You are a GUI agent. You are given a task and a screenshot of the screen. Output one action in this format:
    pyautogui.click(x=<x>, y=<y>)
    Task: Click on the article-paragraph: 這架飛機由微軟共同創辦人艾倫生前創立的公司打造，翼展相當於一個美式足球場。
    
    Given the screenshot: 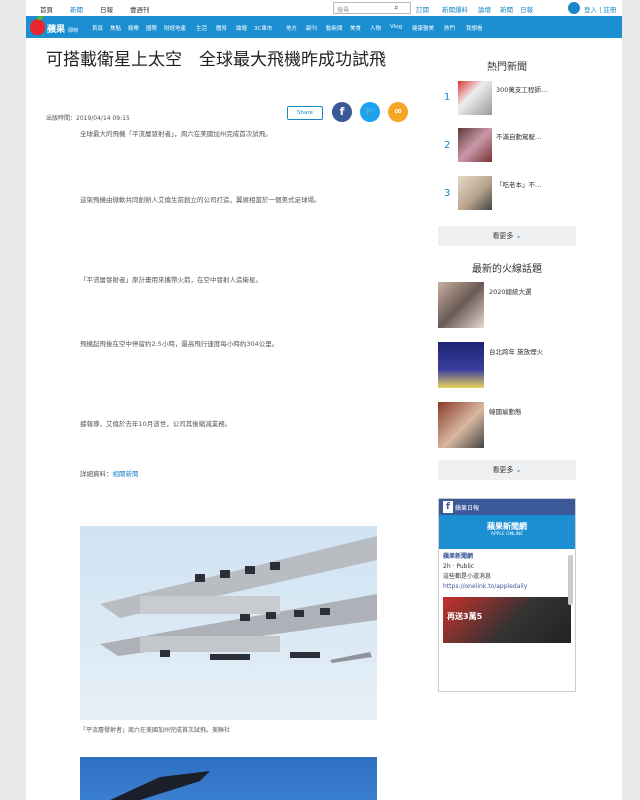 What is the action you would take?
    pyautogui.click(x=200, y=200)
    